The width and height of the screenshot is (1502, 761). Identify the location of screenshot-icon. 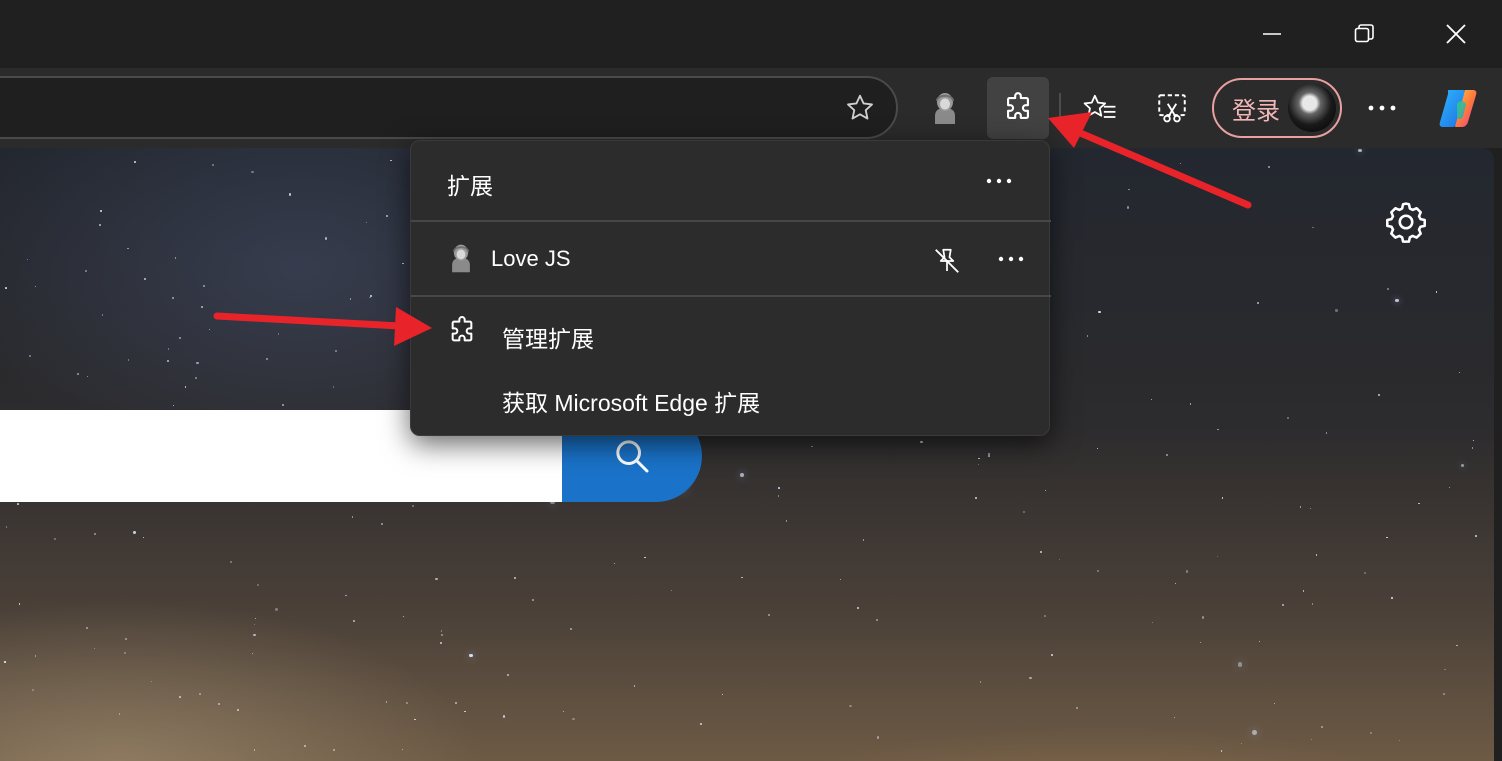
(1172, 108).